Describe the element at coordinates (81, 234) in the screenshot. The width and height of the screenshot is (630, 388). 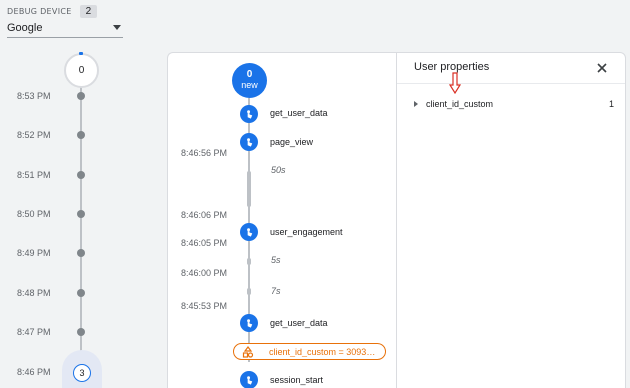
I see `minutes-timeline-line` at that location.